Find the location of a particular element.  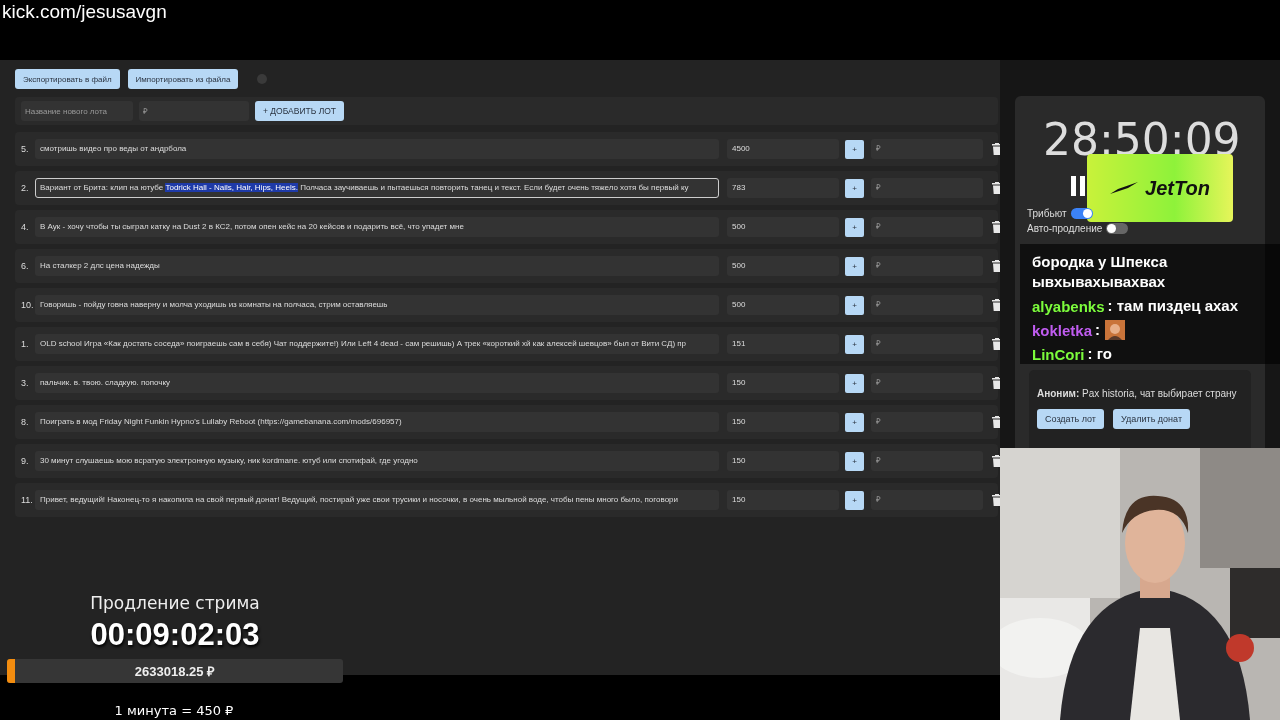

pause-icon is located at coordinates (1079, 186).